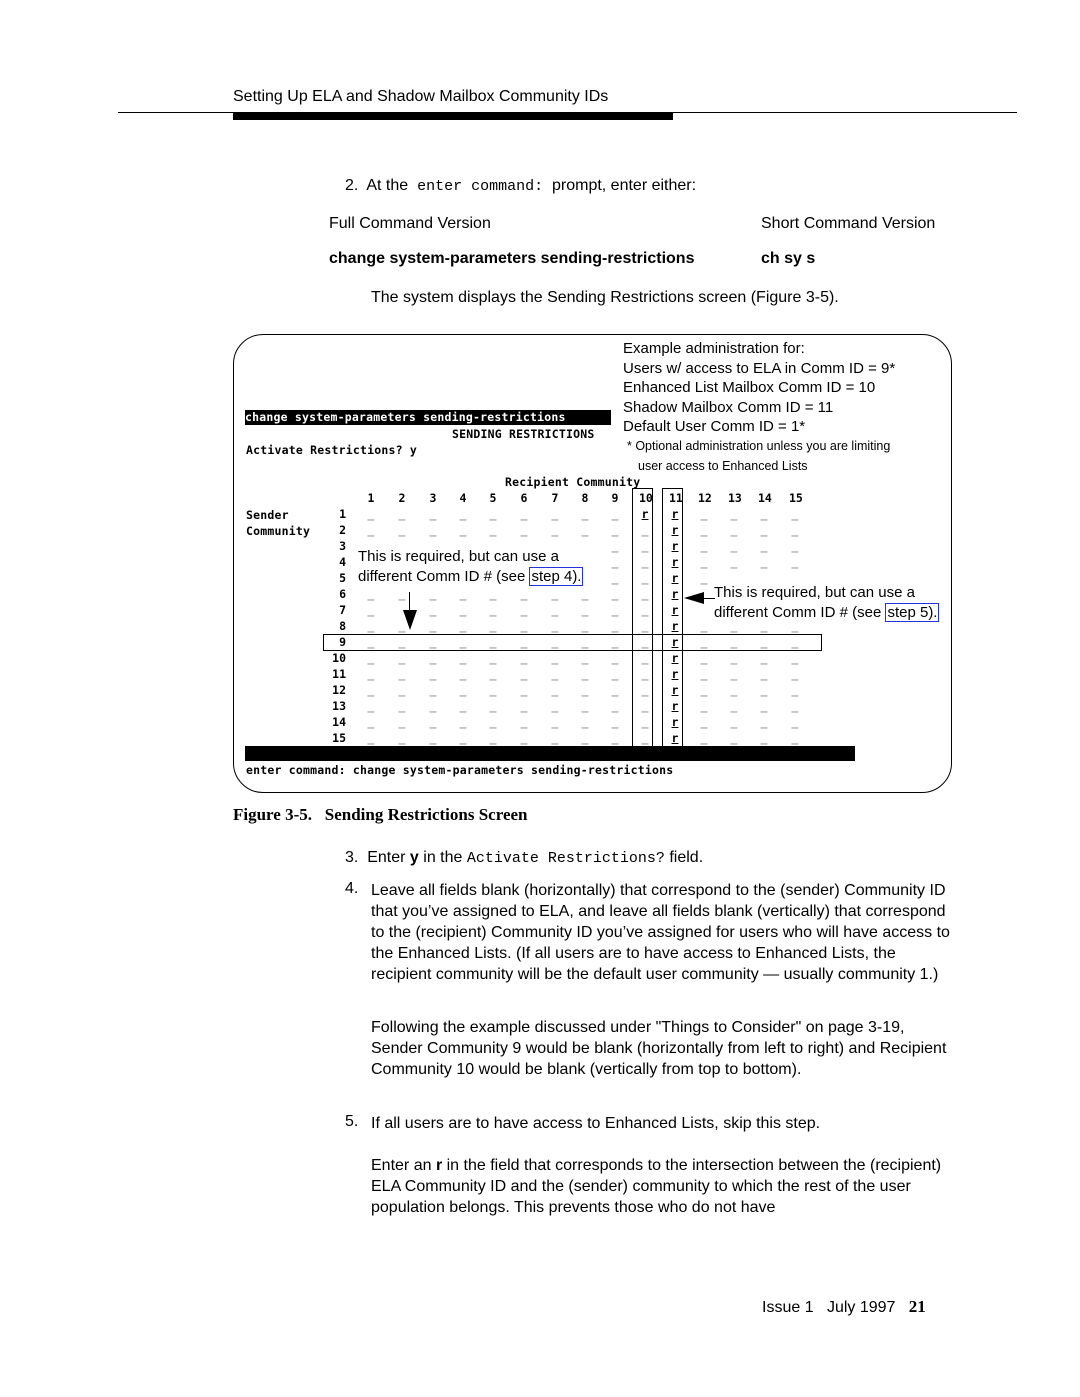  I want to click on field-value: y, so click(413, 450).